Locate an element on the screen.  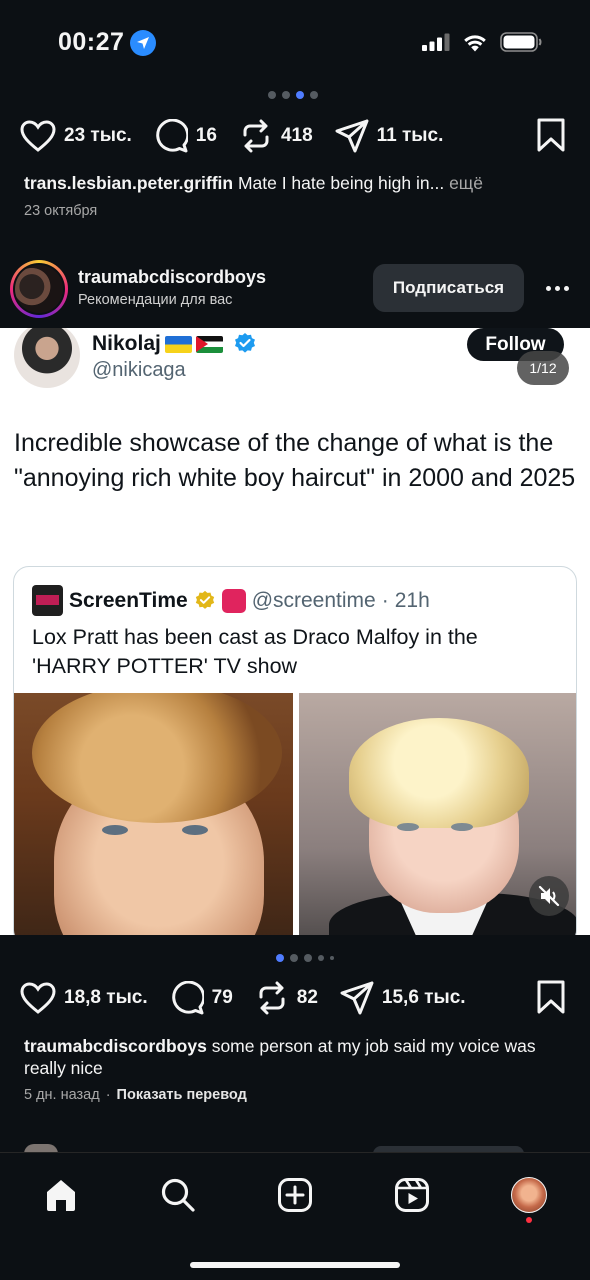
comment-button: 16 is located at coordinates (185, 136).